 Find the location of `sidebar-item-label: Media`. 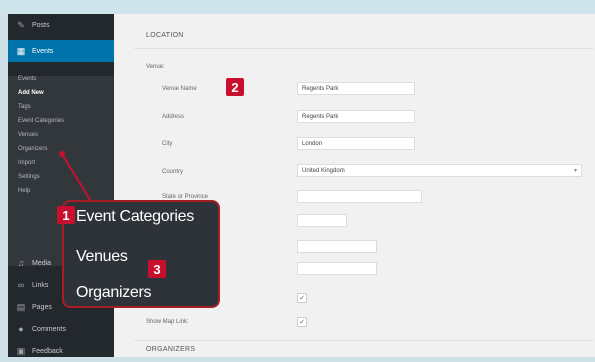

sidebar-item-label: Media is located at coordinates (42, 263).